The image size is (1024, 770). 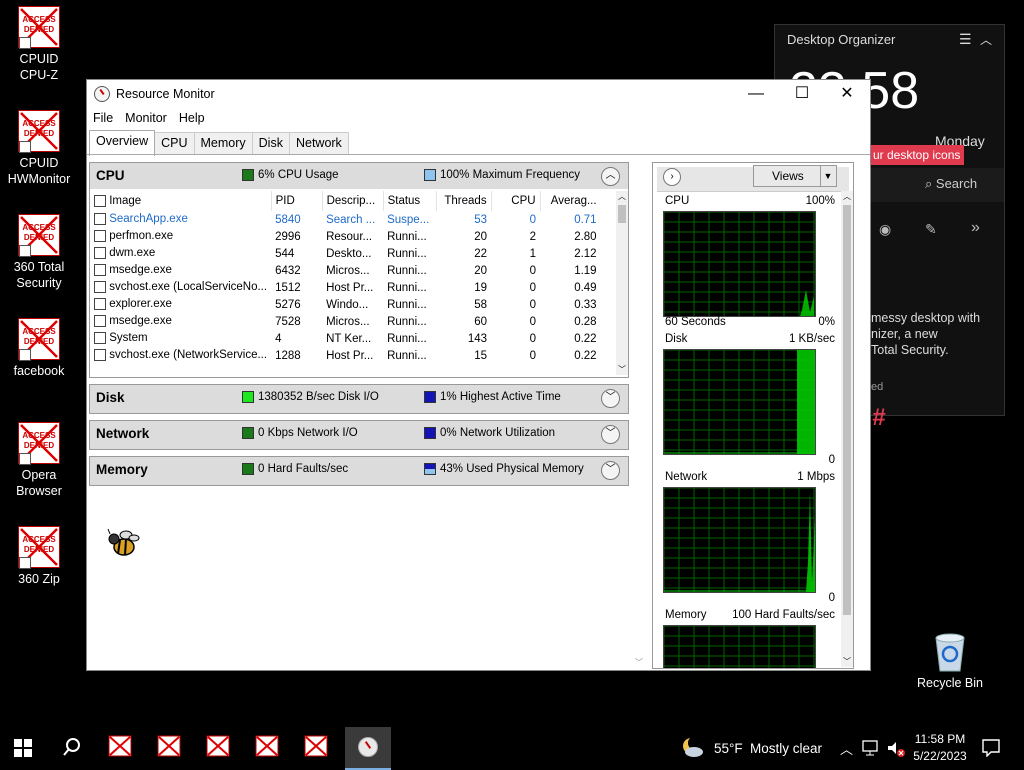 What do you see at coordinates (827, 176) in the screenshot?
I see `dropdown-arrow-icon: ▼` at bounding box center [827, 176].